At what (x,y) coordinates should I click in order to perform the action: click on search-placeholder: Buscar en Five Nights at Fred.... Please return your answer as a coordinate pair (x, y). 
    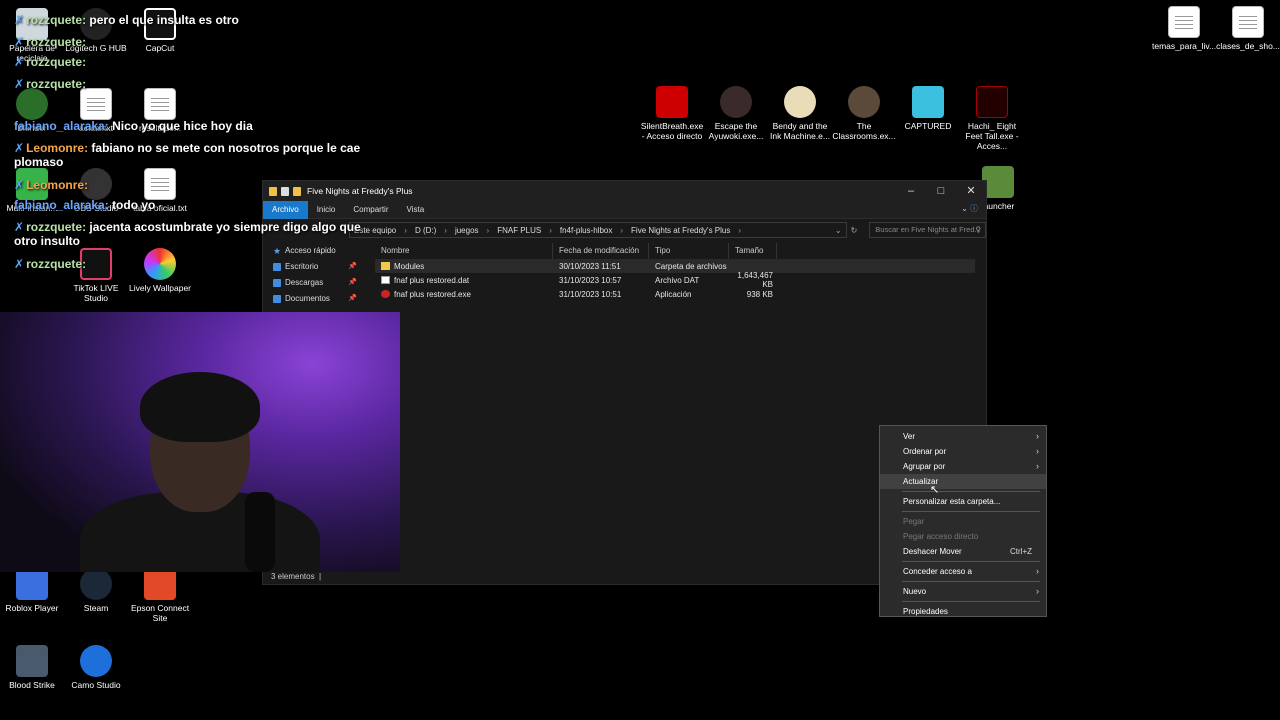
    Looking at the image, I should click on (928, 229).